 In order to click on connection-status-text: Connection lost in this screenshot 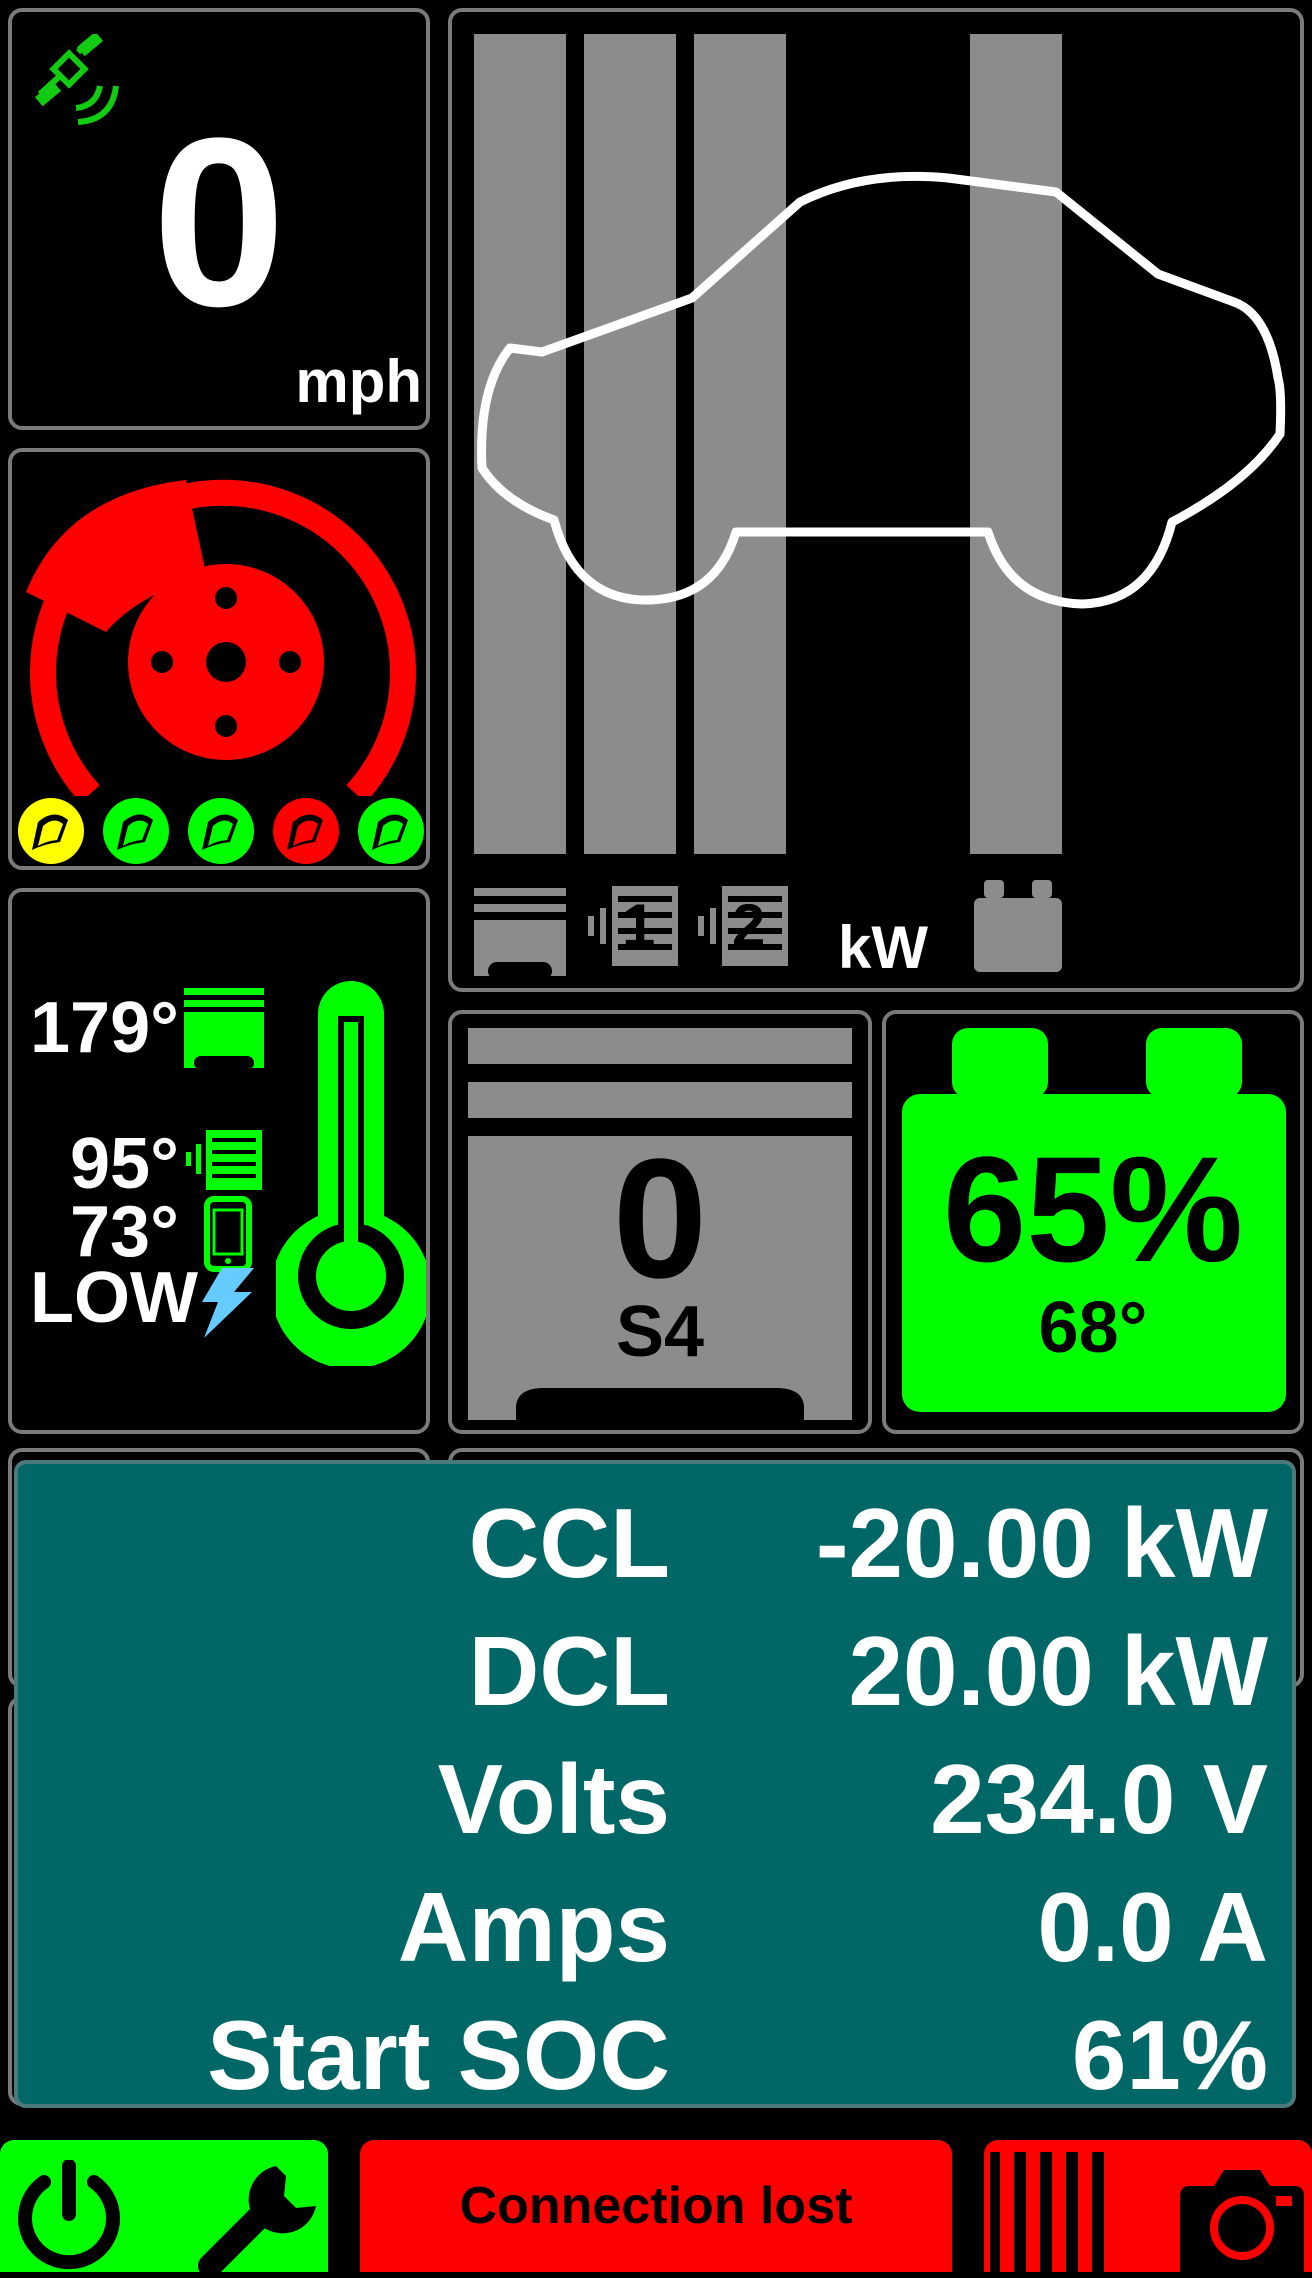, I will do `click(656, 2206)`.